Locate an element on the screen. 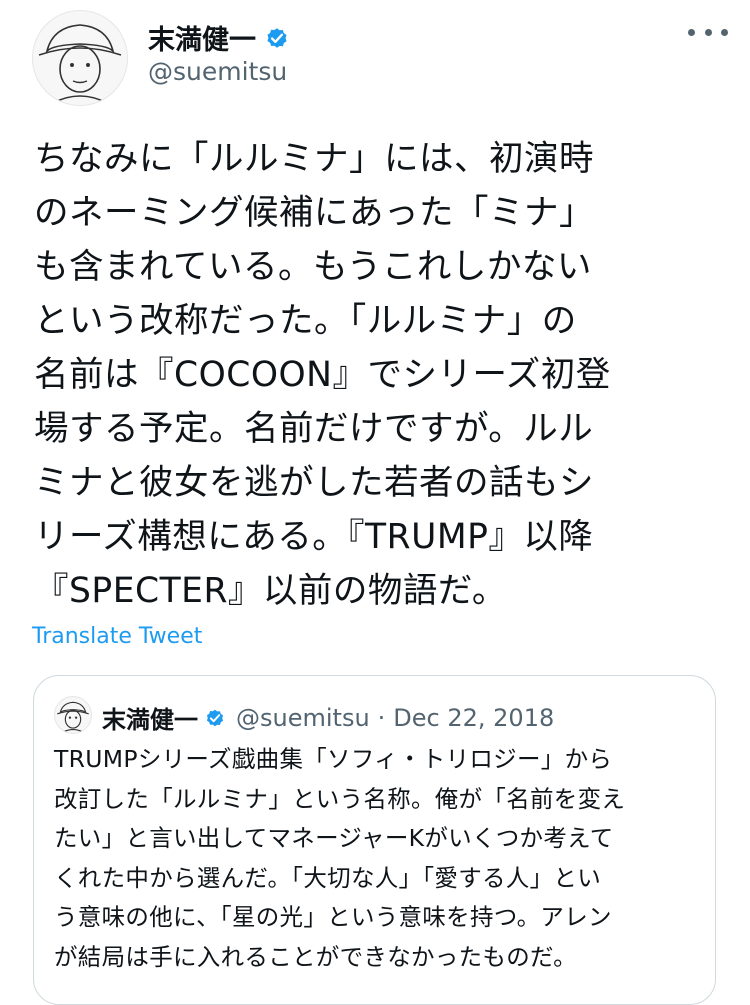  quoted-handle: @suemitsu is located at coordinates (303, 717).